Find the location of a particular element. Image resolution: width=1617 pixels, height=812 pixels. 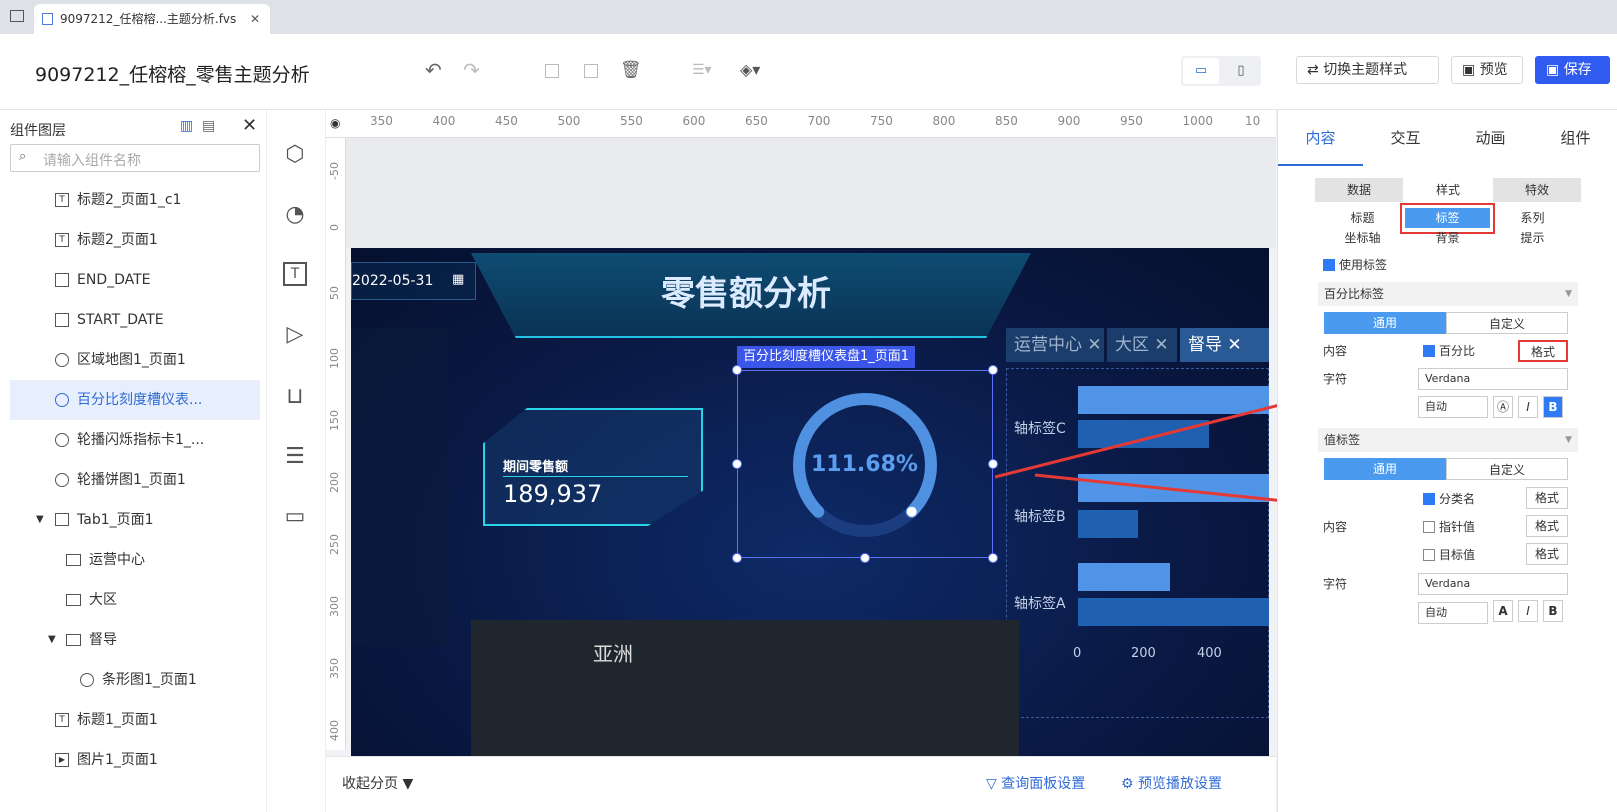

percent-checkbox: 百分比 is located at coordinates (1449, 350).